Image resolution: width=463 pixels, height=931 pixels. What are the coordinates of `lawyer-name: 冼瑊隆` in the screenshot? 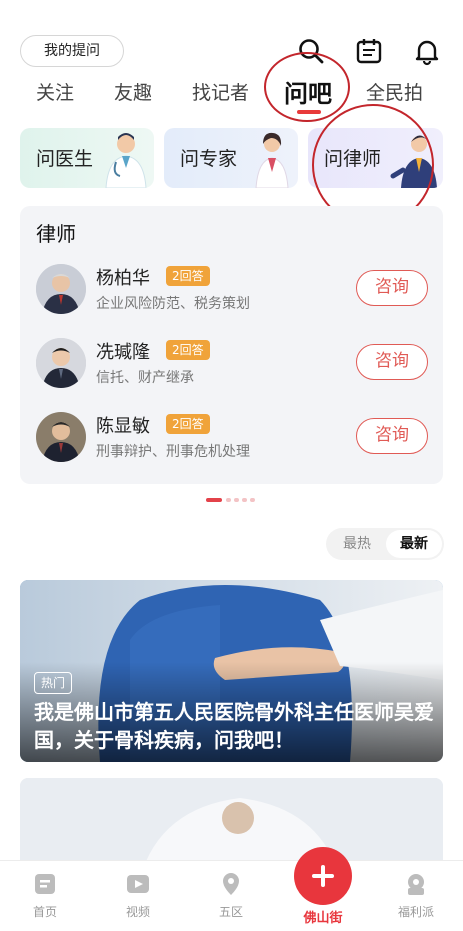 It's located at (123, 352).